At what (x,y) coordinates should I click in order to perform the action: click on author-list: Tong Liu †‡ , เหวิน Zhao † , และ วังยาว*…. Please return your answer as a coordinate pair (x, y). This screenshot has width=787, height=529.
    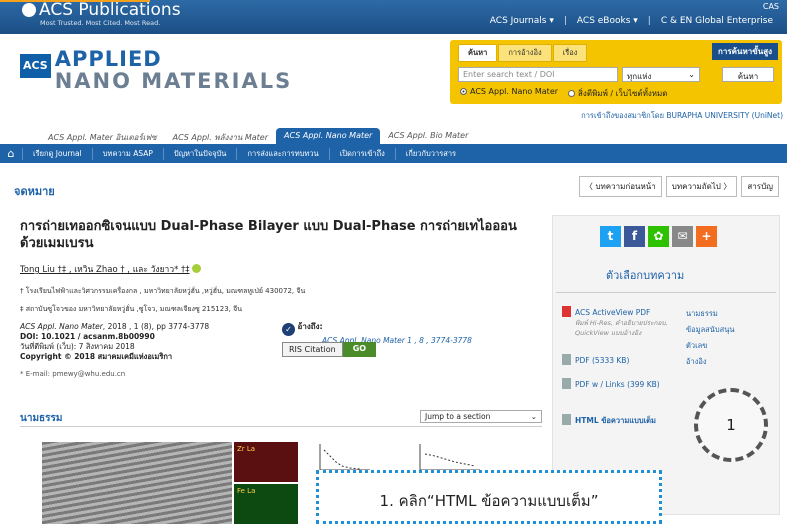
    Looking at the image, I should click on (105, 270).